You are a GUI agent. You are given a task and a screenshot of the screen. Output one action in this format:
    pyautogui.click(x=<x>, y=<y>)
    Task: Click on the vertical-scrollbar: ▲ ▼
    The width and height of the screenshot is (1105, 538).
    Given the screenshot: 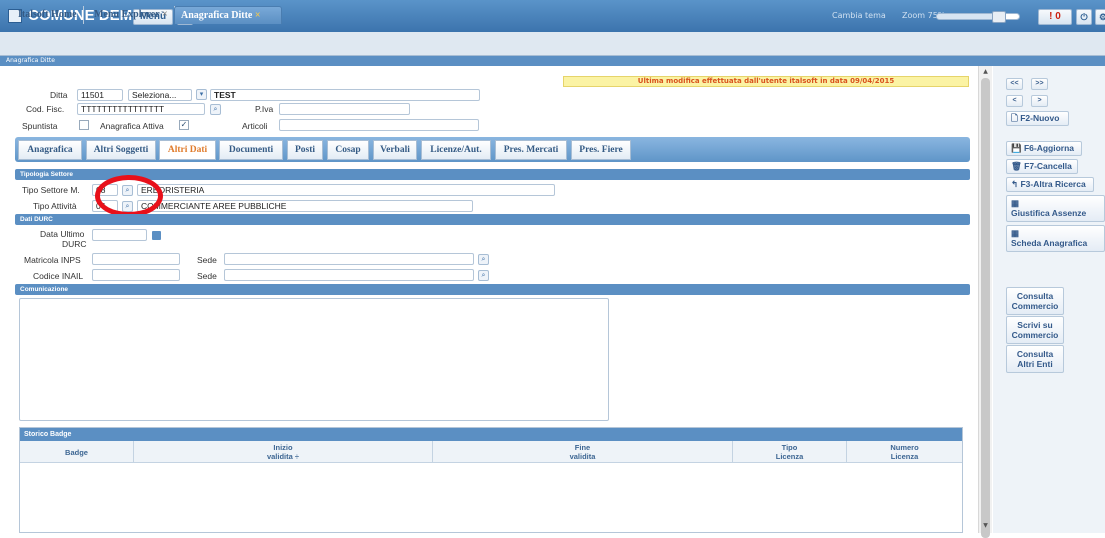 What is the action you would take?
    pyautogui.click(x=985, y=302)
    